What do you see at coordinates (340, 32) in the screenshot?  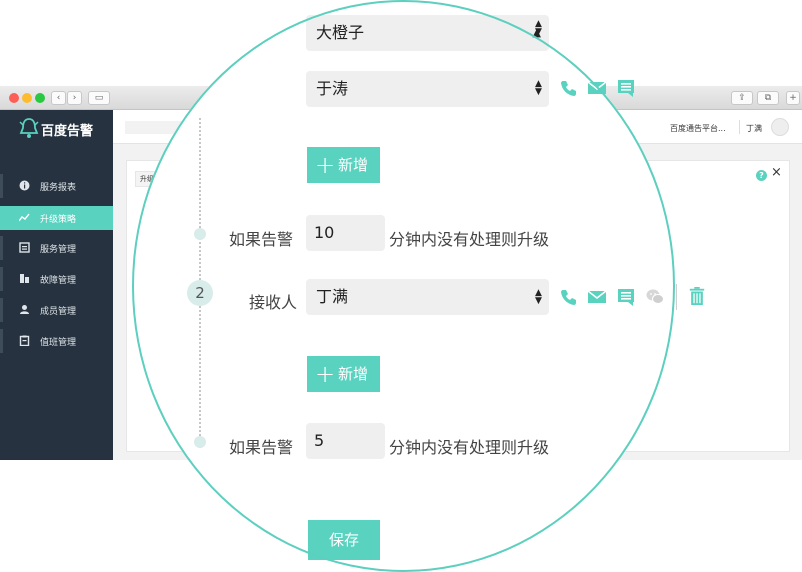 I see `select-value: 大橙子` at bounding box center [340, 32].